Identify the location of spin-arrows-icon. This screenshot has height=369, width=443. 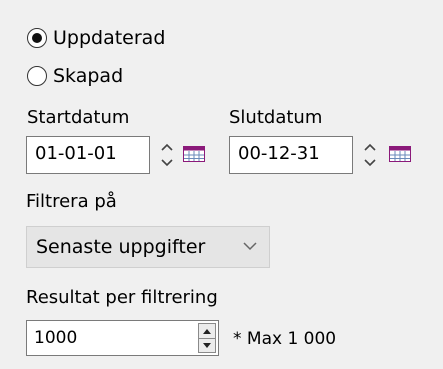
(207, 338).